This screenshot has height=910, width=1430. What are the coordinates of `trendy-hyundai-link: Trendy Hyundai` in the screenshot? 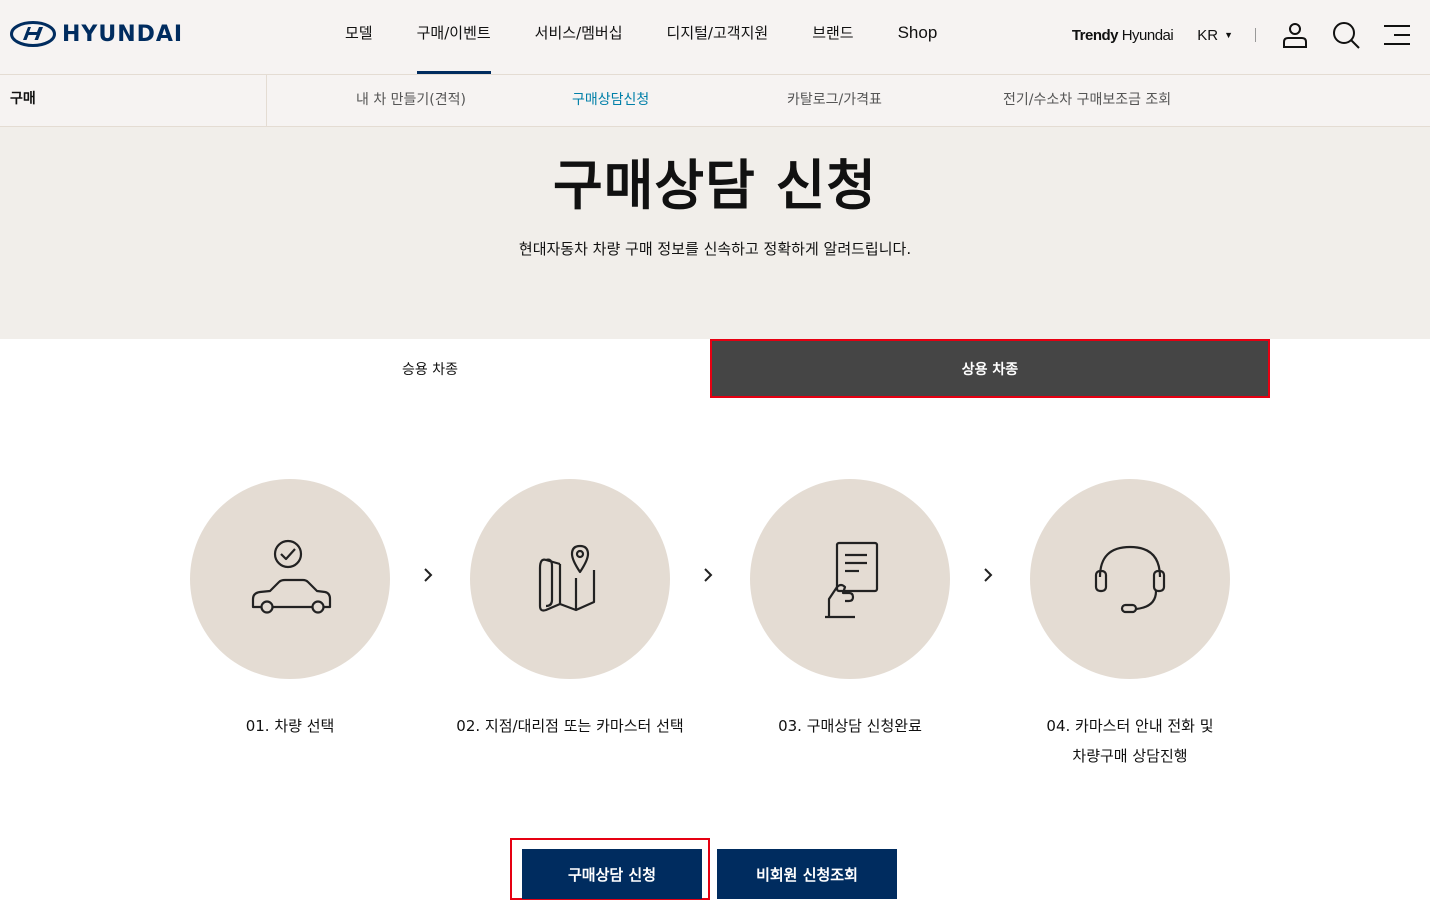 It's located at (1122, 35).